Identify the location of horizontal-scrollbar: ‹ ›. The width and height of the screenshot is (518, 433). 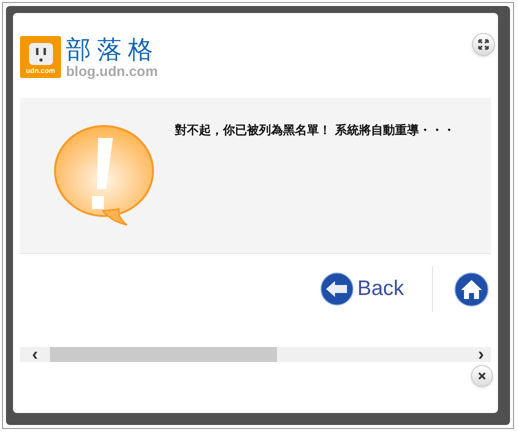
(255, 354).